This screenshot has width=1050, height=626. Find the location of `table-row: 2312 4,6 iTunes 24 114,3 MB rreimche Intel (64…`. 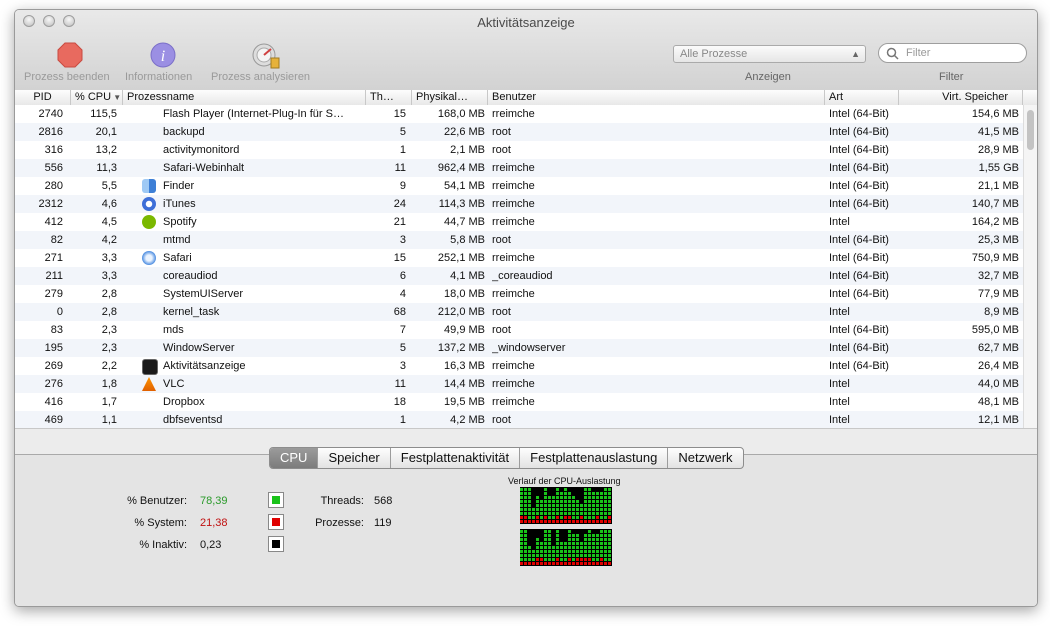

table-row: 2312 4,6 iTunes 24 114,3 MB rreimche Intel (64… is located at coordinates (519, 204).